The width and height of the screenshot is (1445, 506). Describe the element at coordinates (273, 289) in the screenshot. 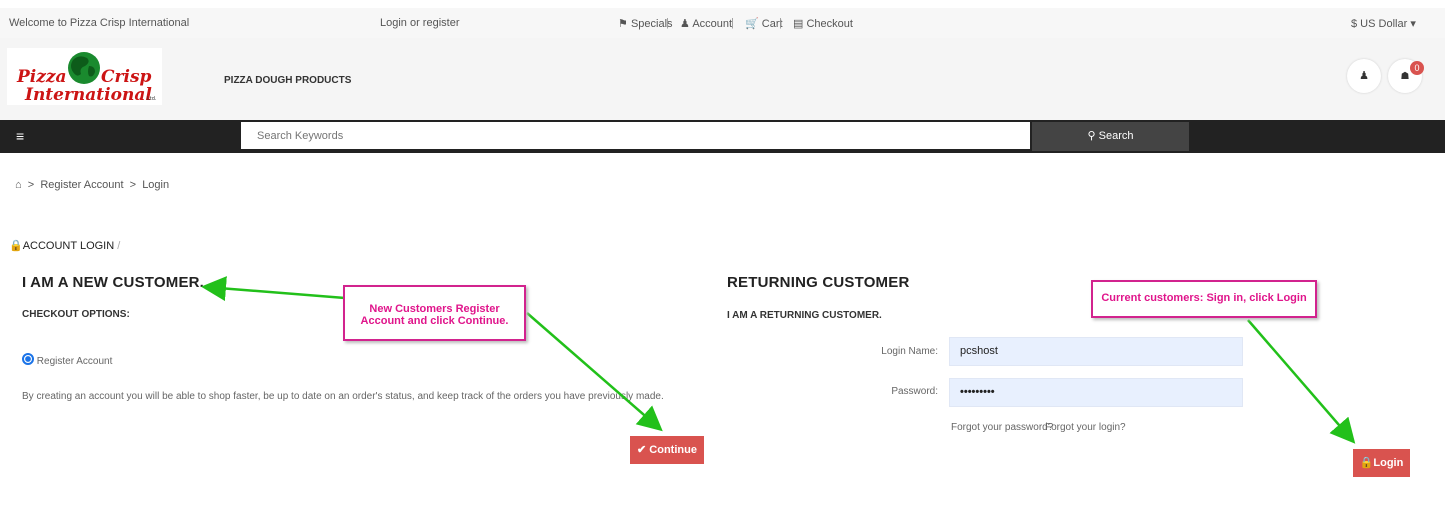

I see `arrow-to-new-customer` at that location.